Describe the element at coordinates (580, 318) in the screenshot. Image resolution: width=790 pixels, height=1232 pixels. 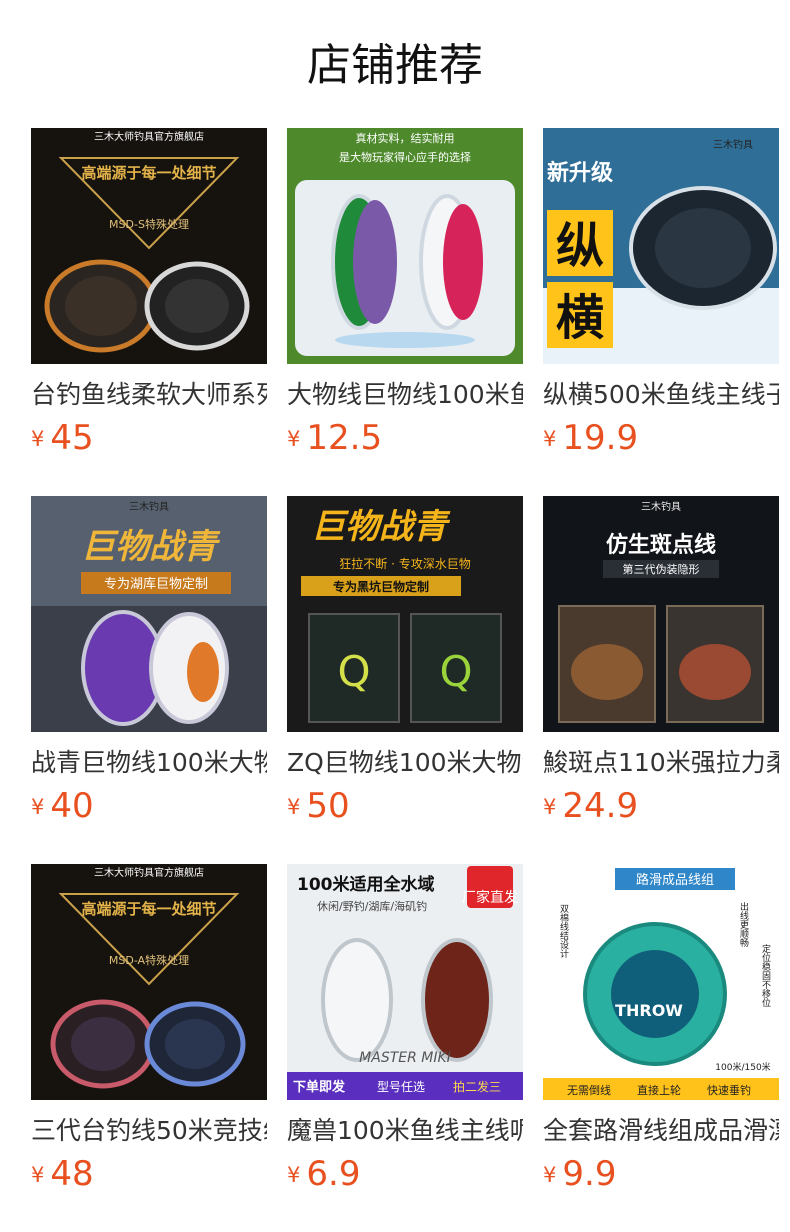
I see `image-caption: 横` at that location.